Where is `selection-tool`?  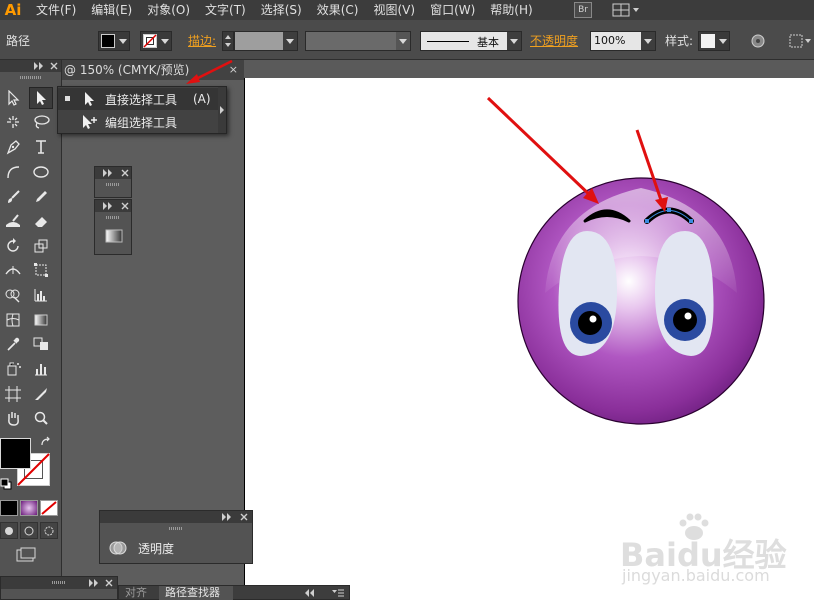 selection-tool is located at coordinates (13, 98).